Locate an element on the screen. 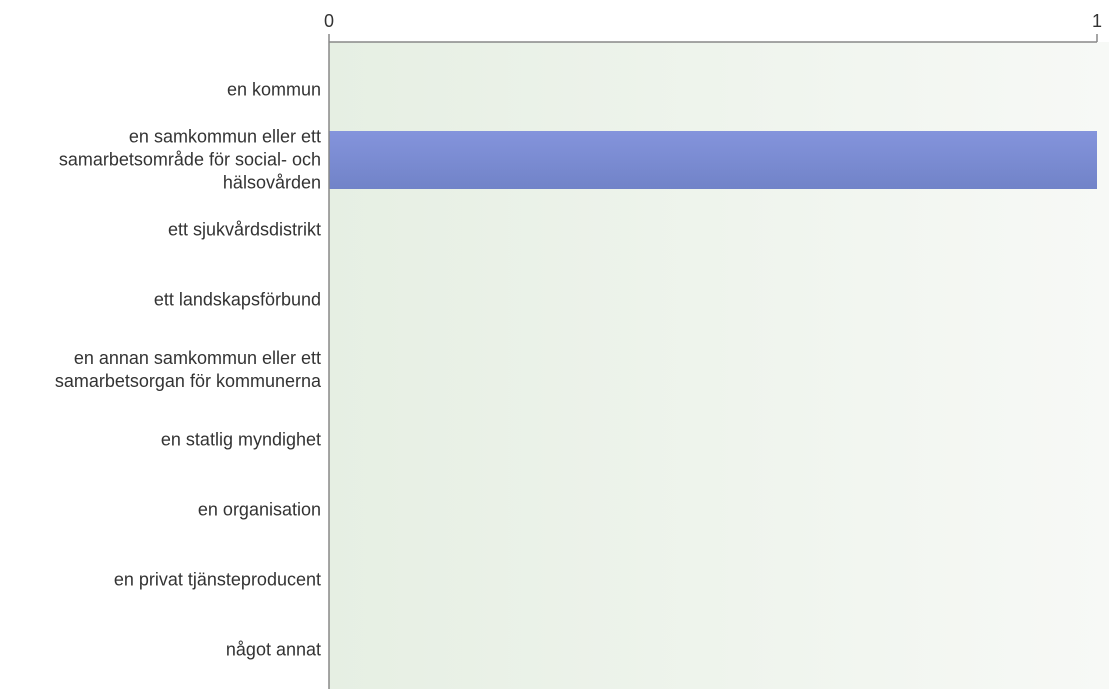 The height and width of the screenshot is (689, 1120). category-label-8: något annat is located at coordinates (160, 650).